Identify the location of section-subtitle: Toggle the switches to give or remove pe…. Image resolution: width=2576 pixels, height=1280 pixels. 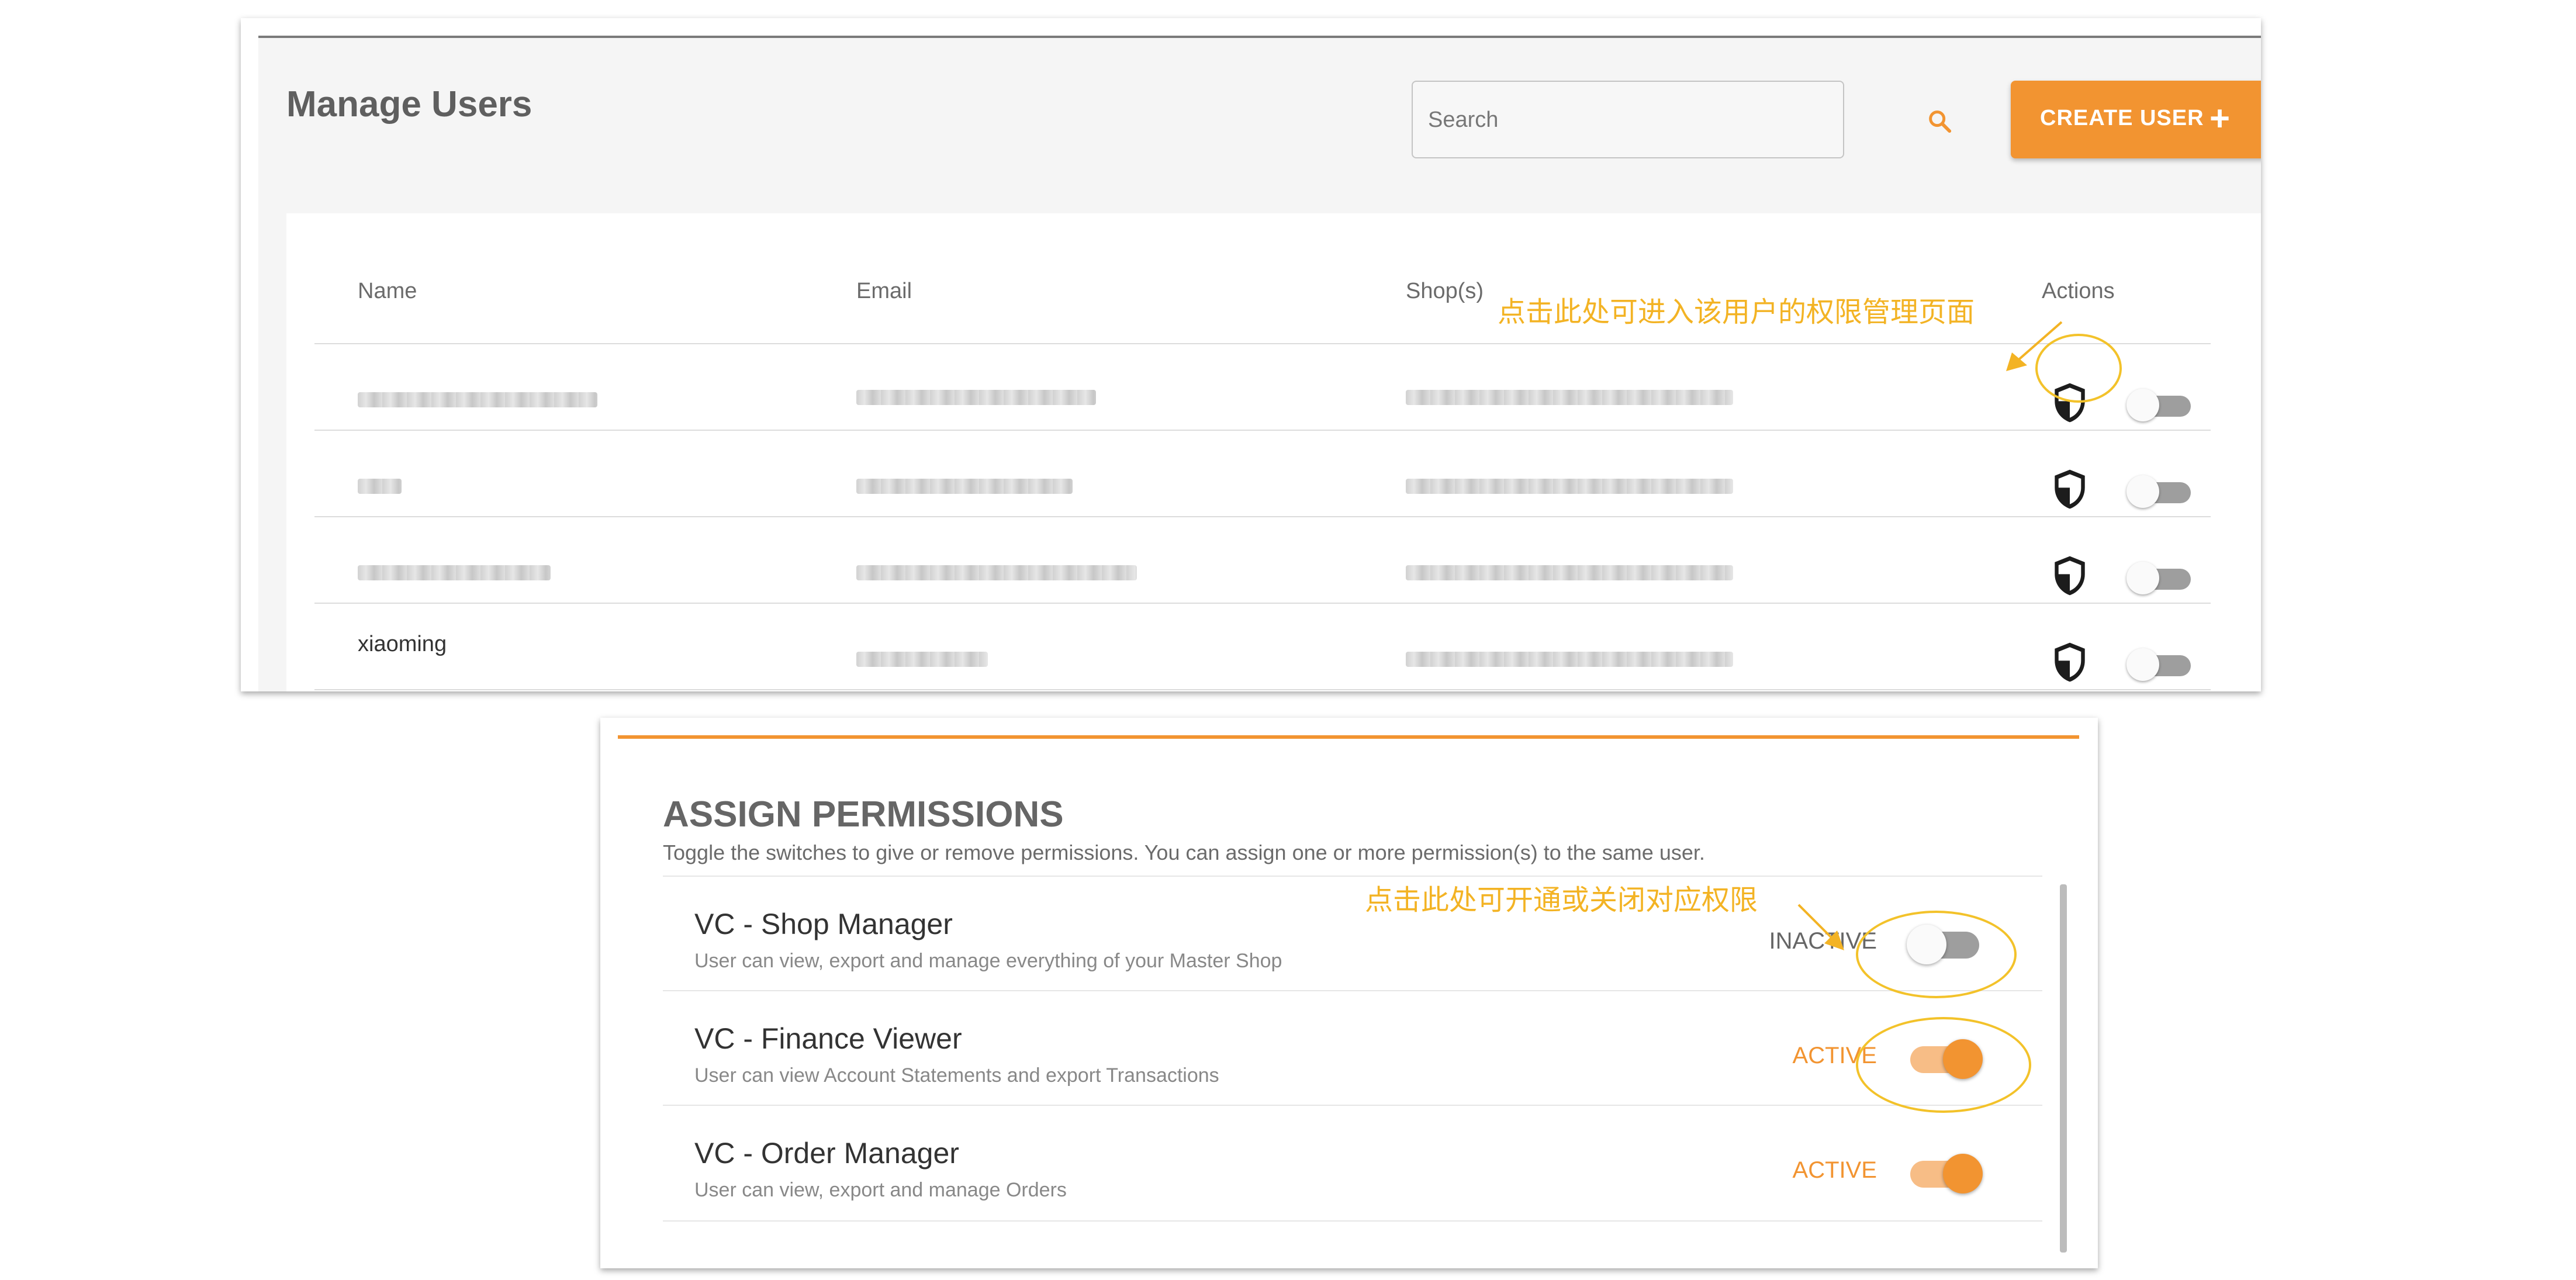
(1184, 852).